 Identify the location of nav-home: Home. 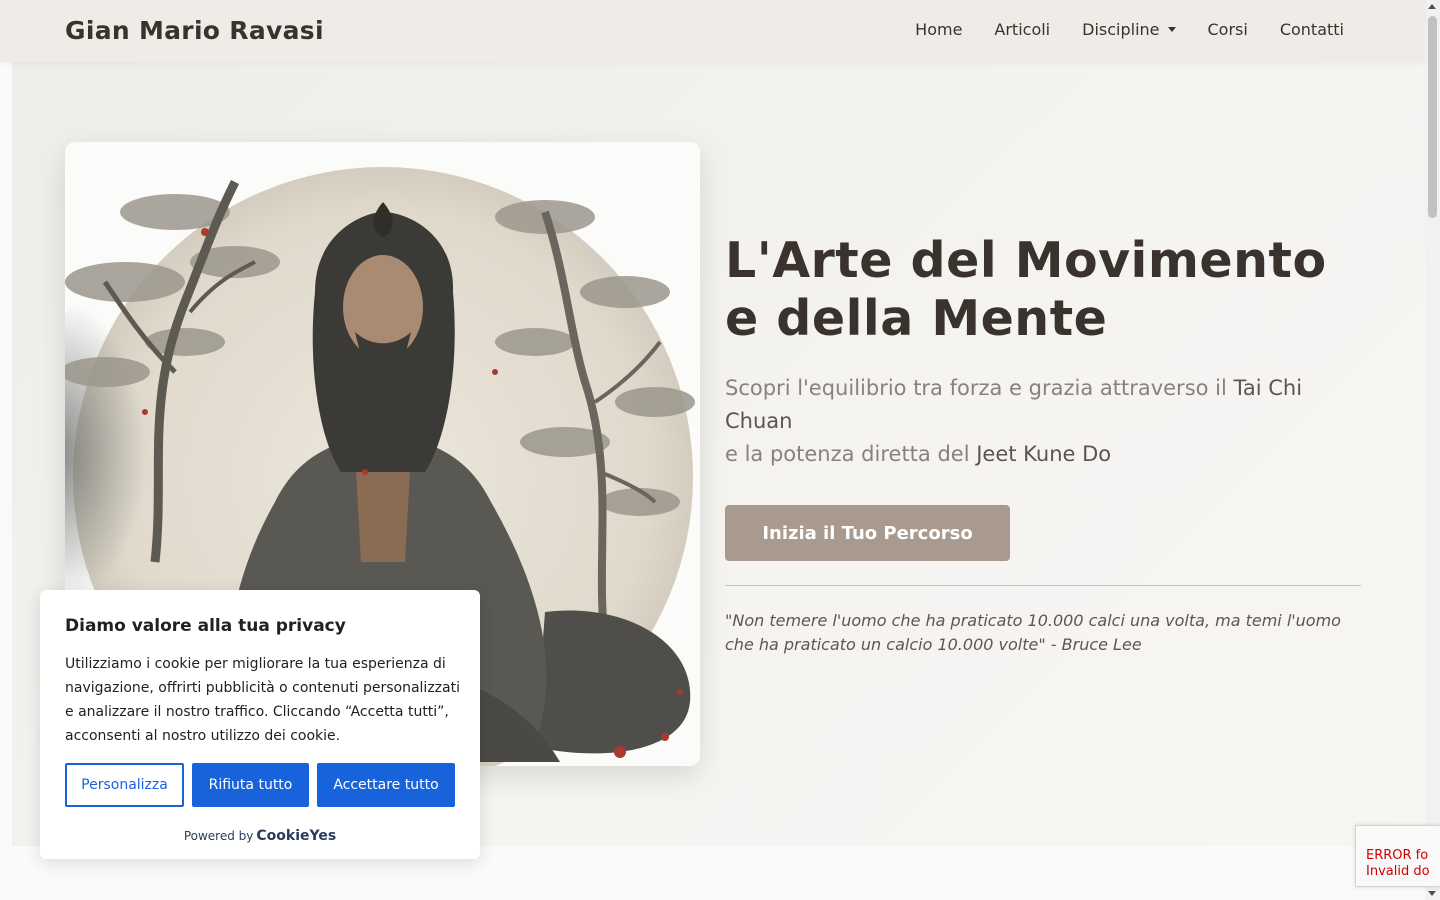
(938, 29).